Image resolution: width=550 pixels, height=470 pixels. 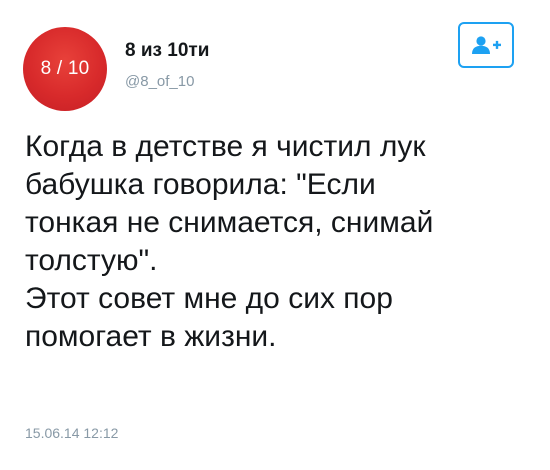 I want to click on tweet-text-line: Когда в детстве я чистил лук, so click(x=225, y=146).